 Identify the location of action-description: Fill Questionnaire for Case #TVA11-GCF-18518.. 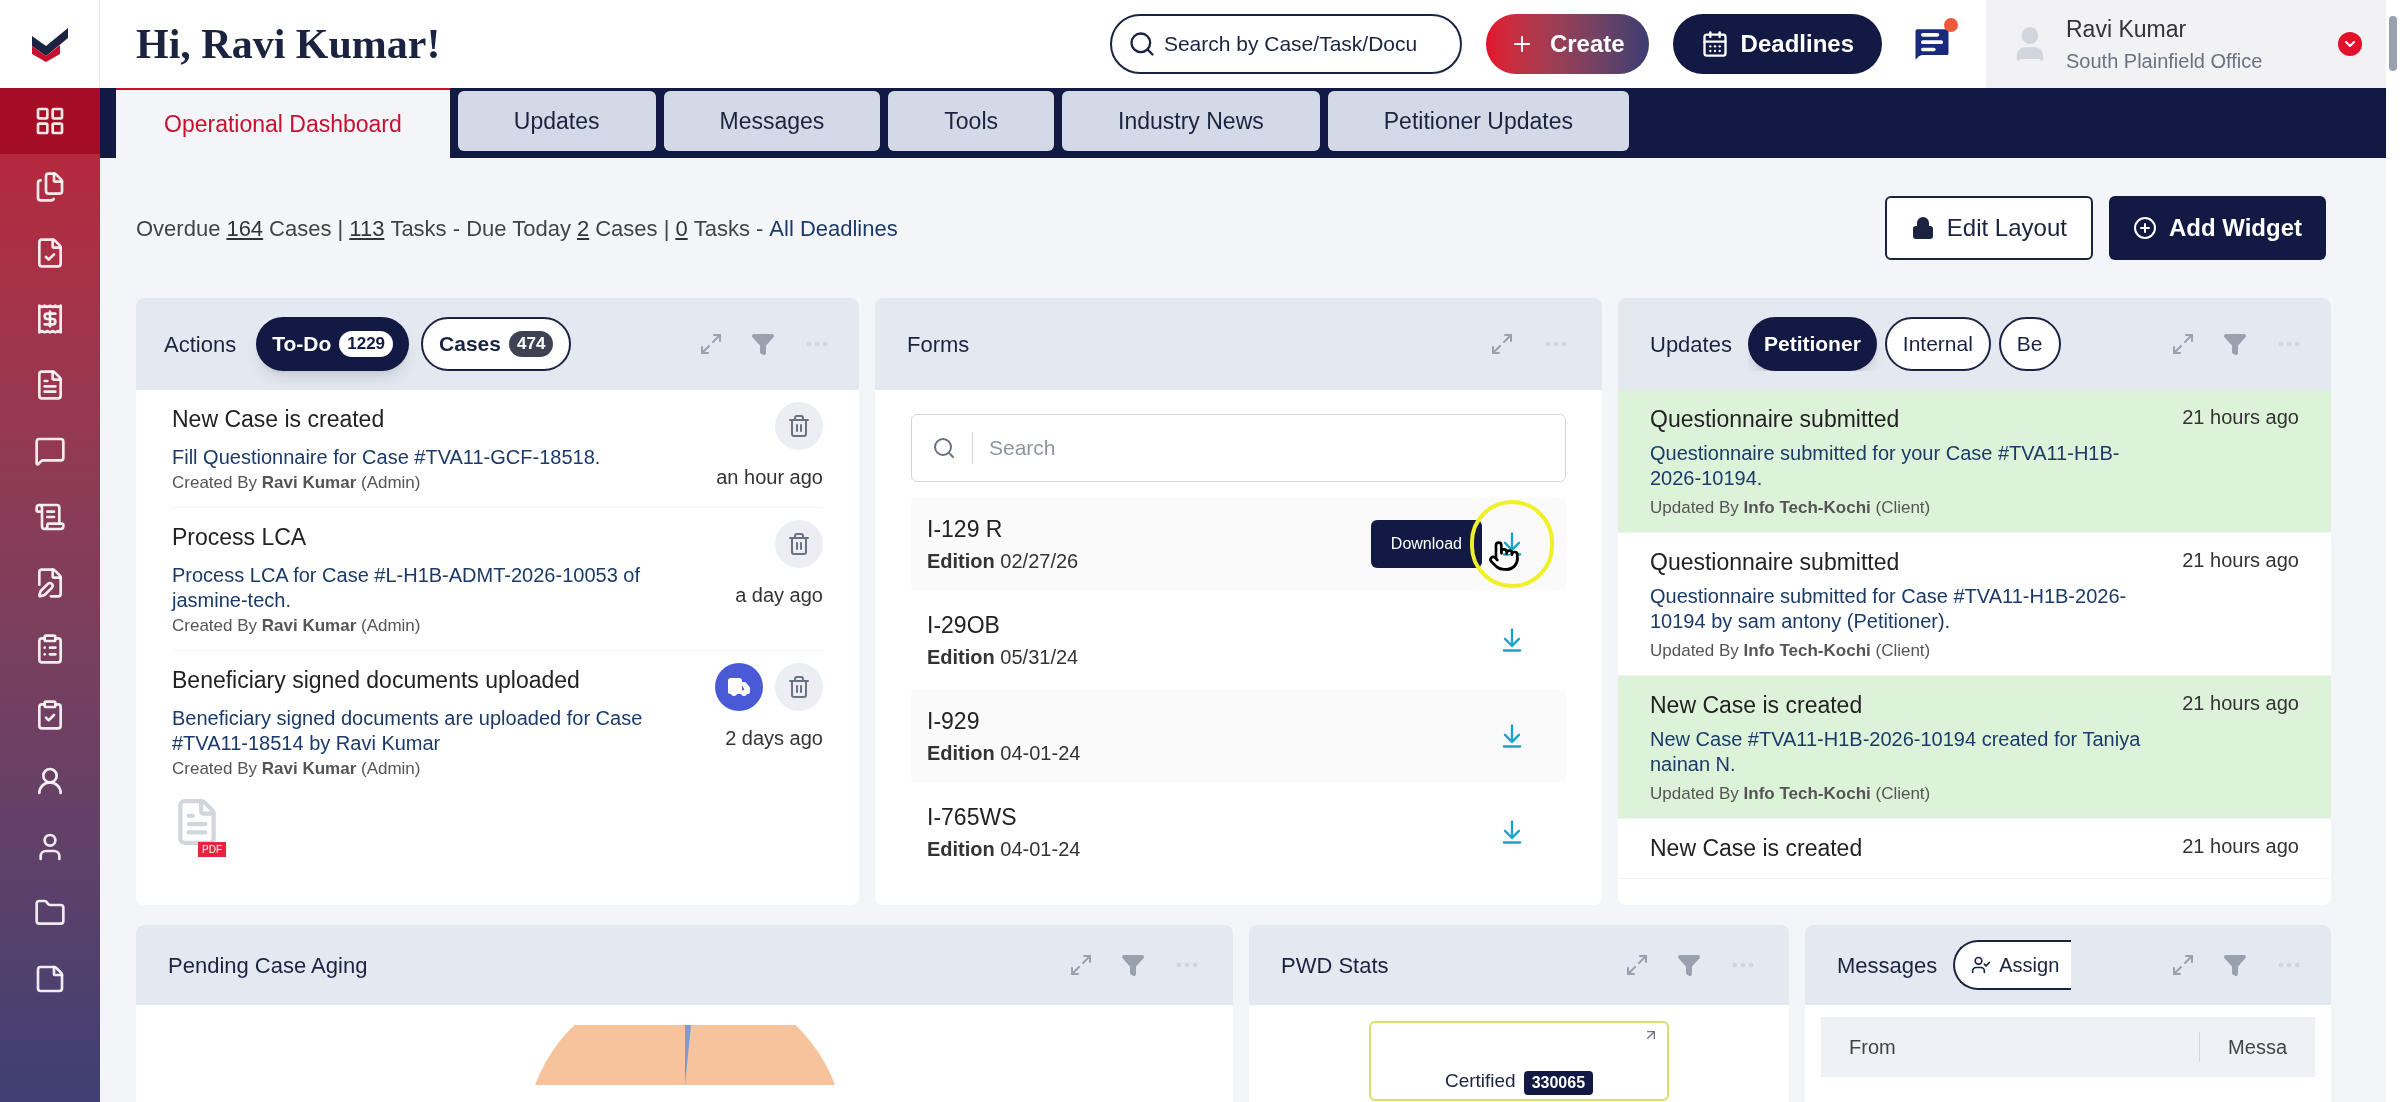
(387, 457).